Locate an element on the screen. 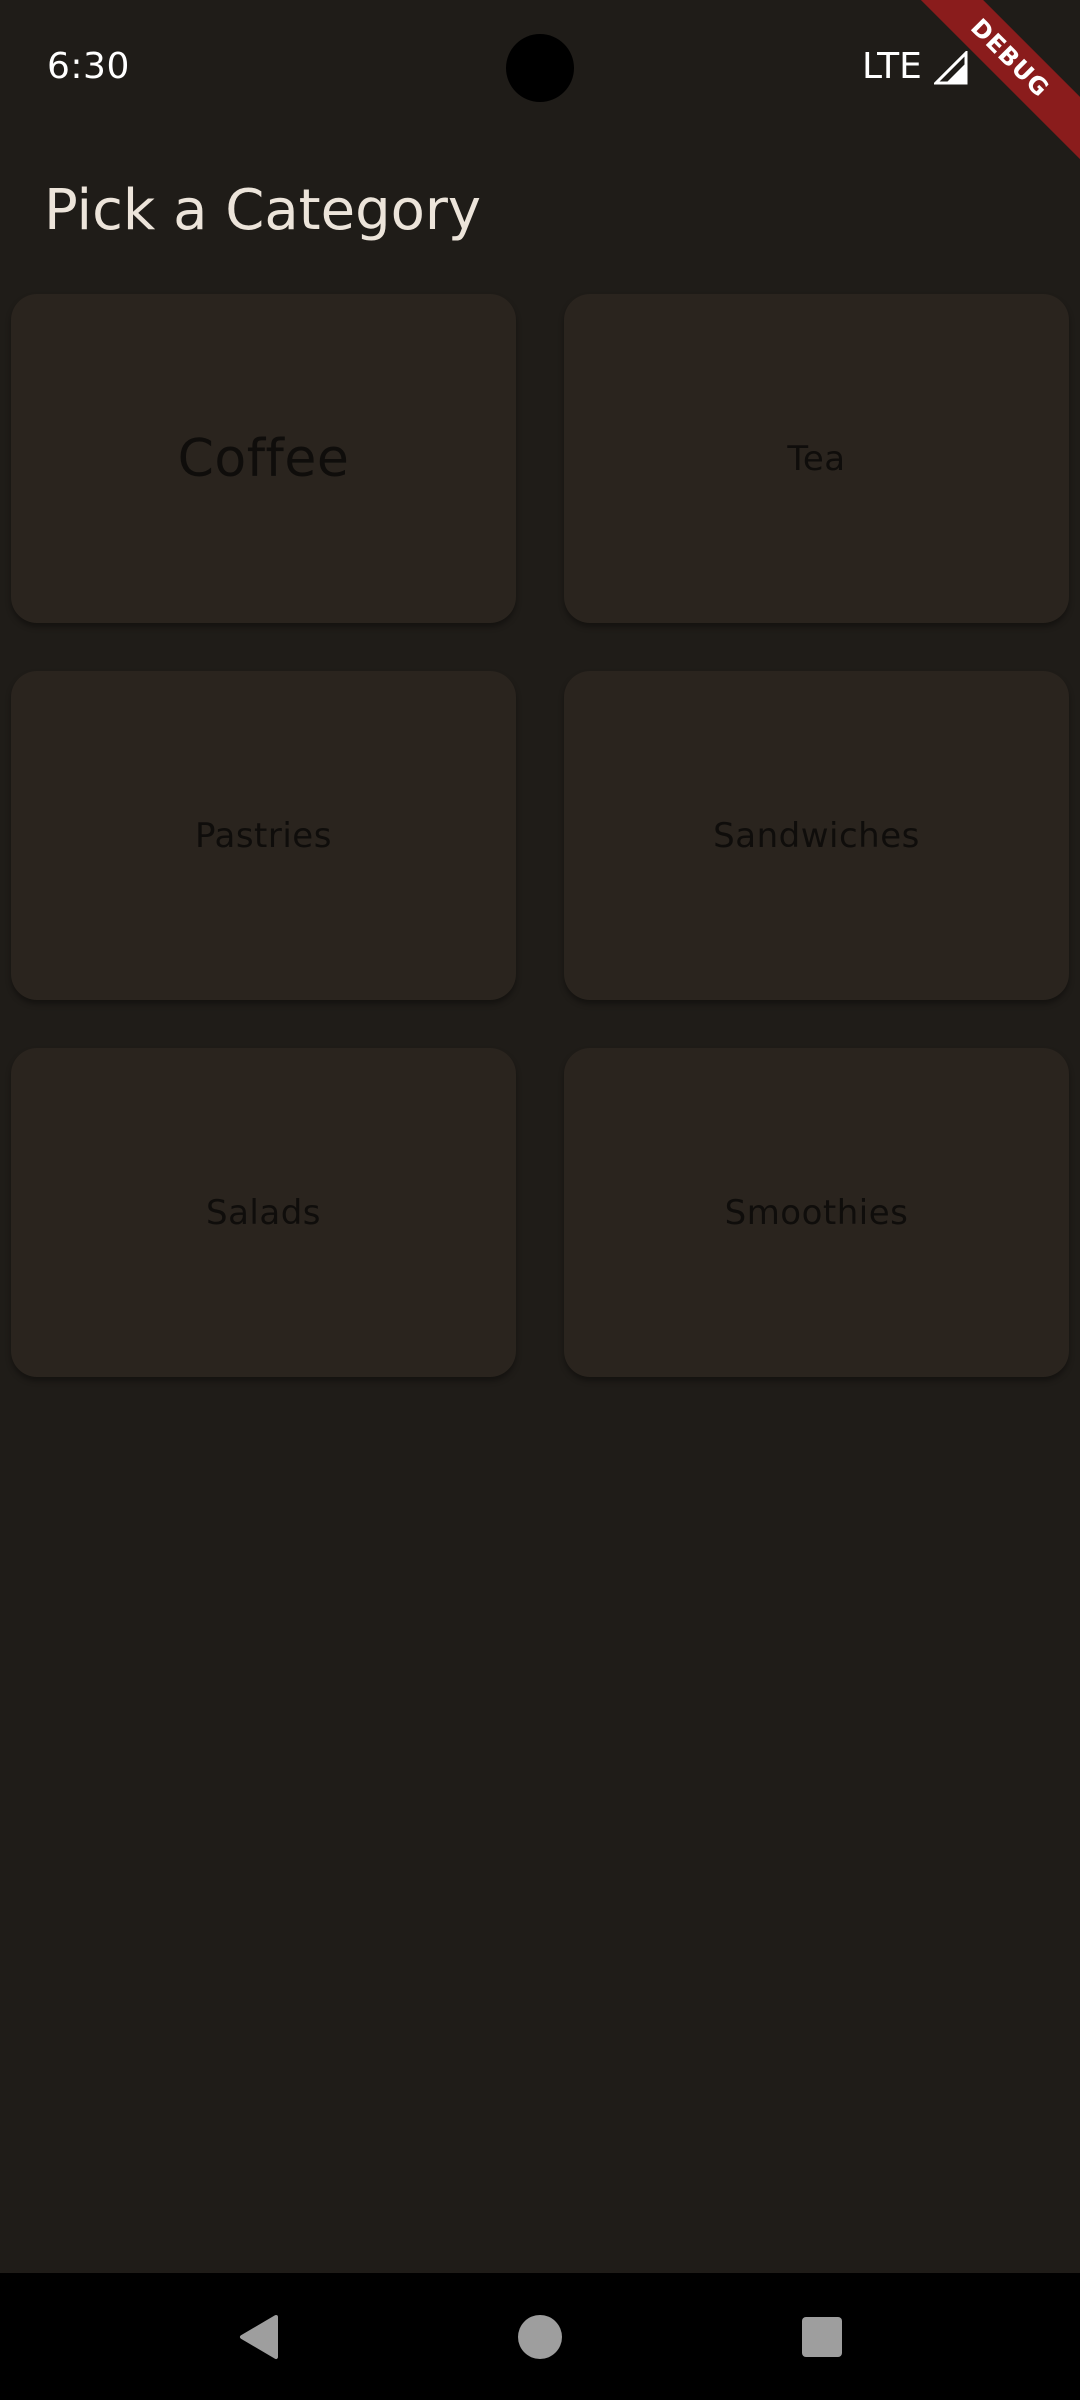  status-time: 6:30 is located at coordinates (88, 66).